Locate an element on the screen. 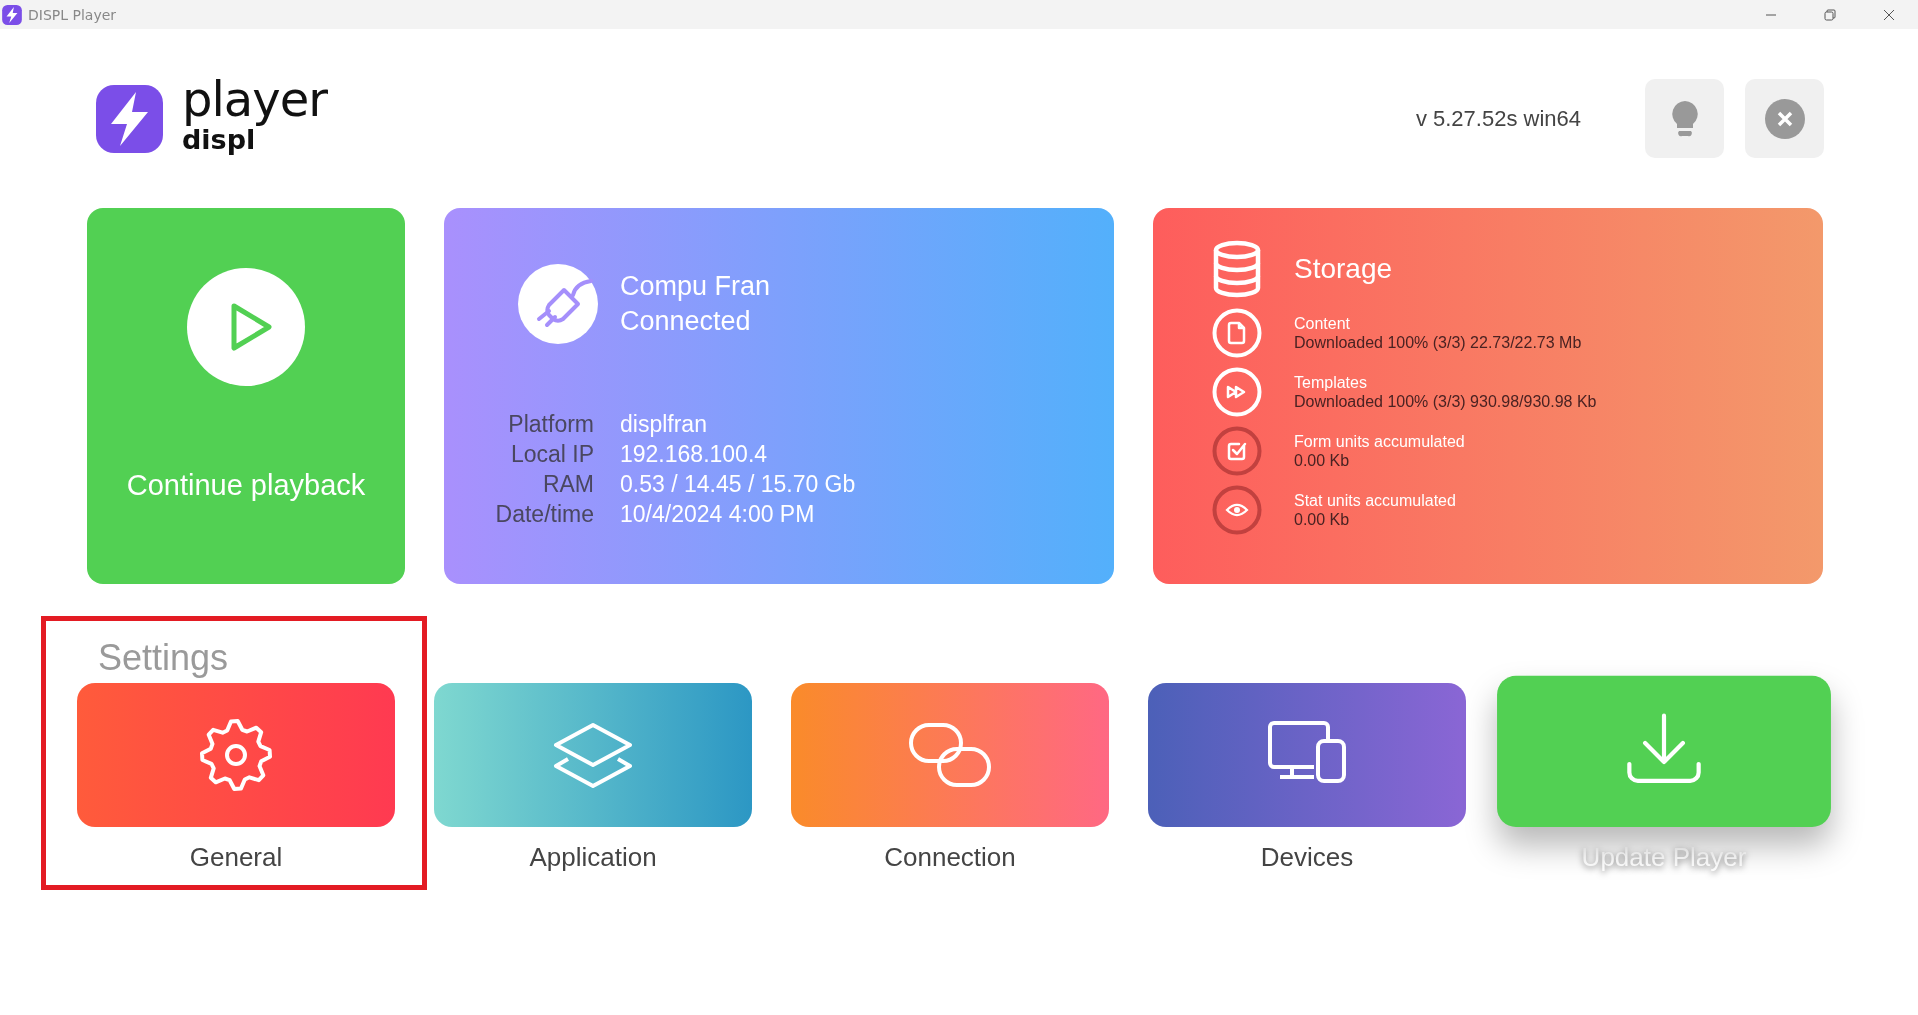  version-label: v 5.27.52s win64 is located at coordinates (1498, 118).